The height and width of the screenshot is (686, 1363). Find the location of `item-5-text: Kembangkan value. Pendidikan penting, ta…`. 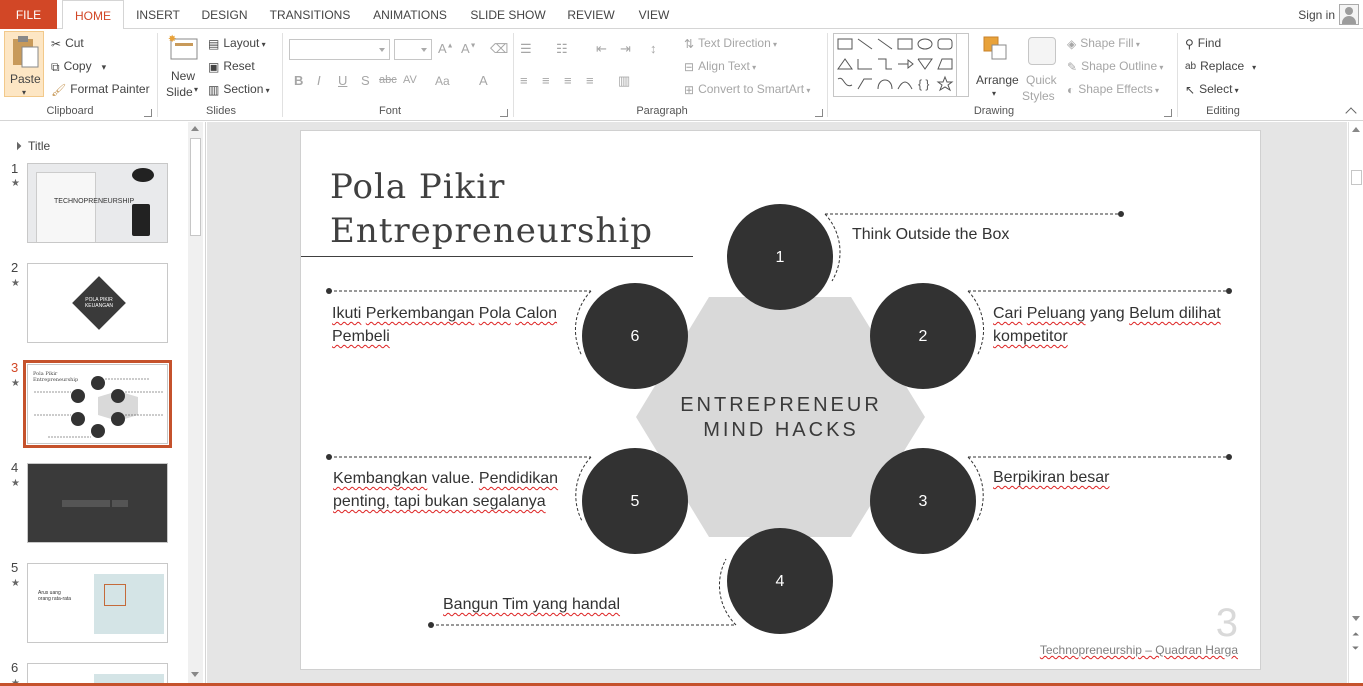

item-5-text: Kembangkan value. Pendidikan penting, ta… is located at coordinates (453, 490).